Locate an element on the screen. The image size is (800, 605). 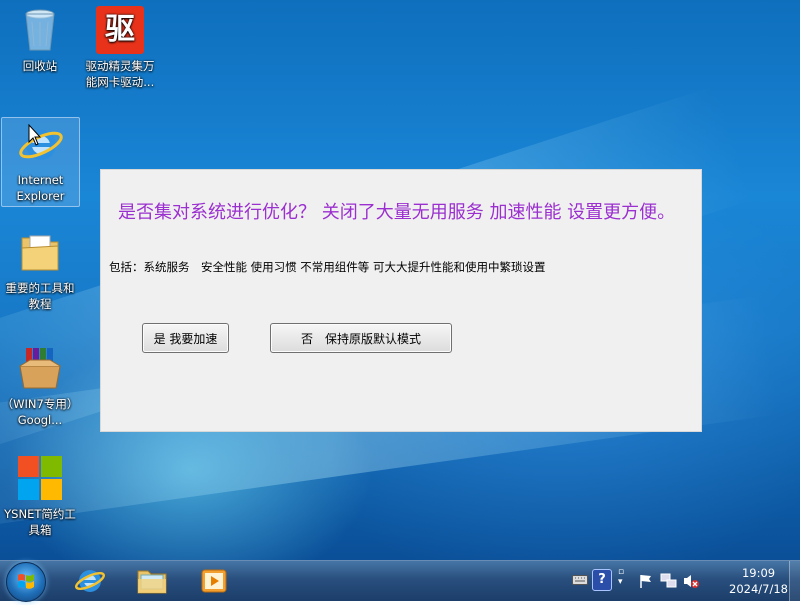
dialog-info: 包括：系统服务 安全性能 使用习惯 不常用组件等 可大大提升性能和使用中繁琐设置 is located at coordinates (327, 267).